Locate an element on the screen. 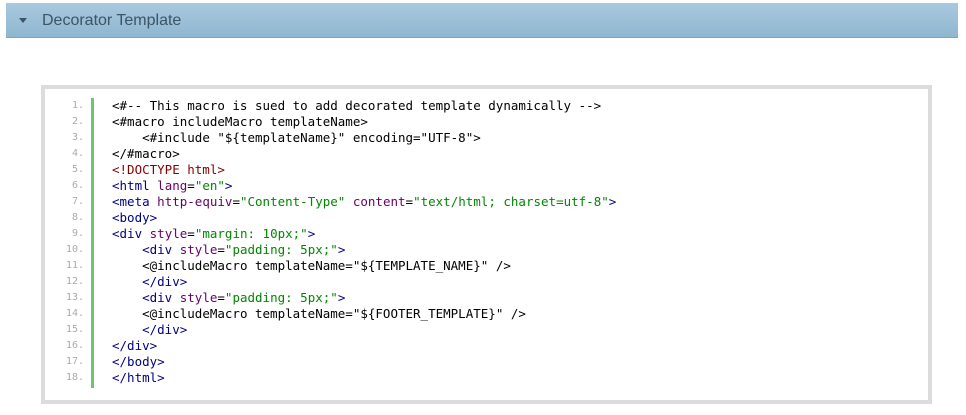 The image size is (966, 415). line-number: 6. is located at coordinates (77, 185).